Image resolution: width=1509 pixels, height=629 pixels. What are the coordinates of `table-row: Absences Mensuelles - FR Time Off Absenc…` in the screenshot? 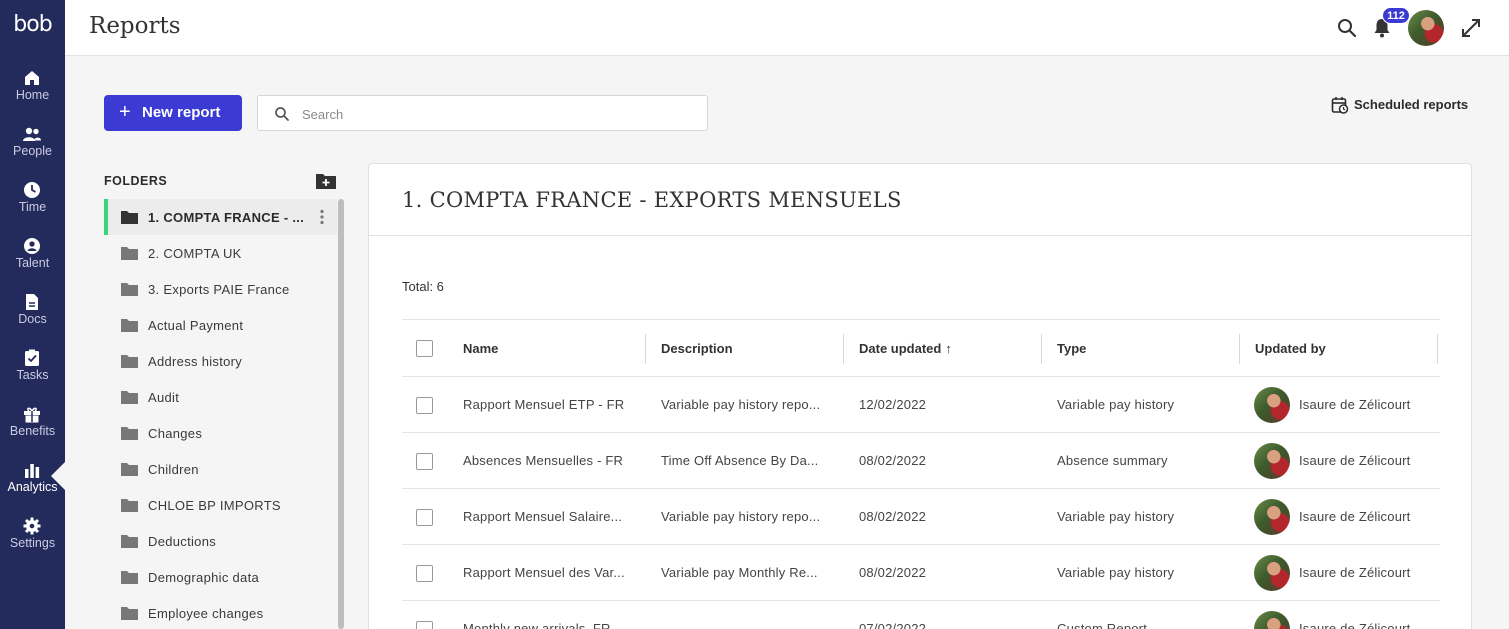 It's located at (921, 461).